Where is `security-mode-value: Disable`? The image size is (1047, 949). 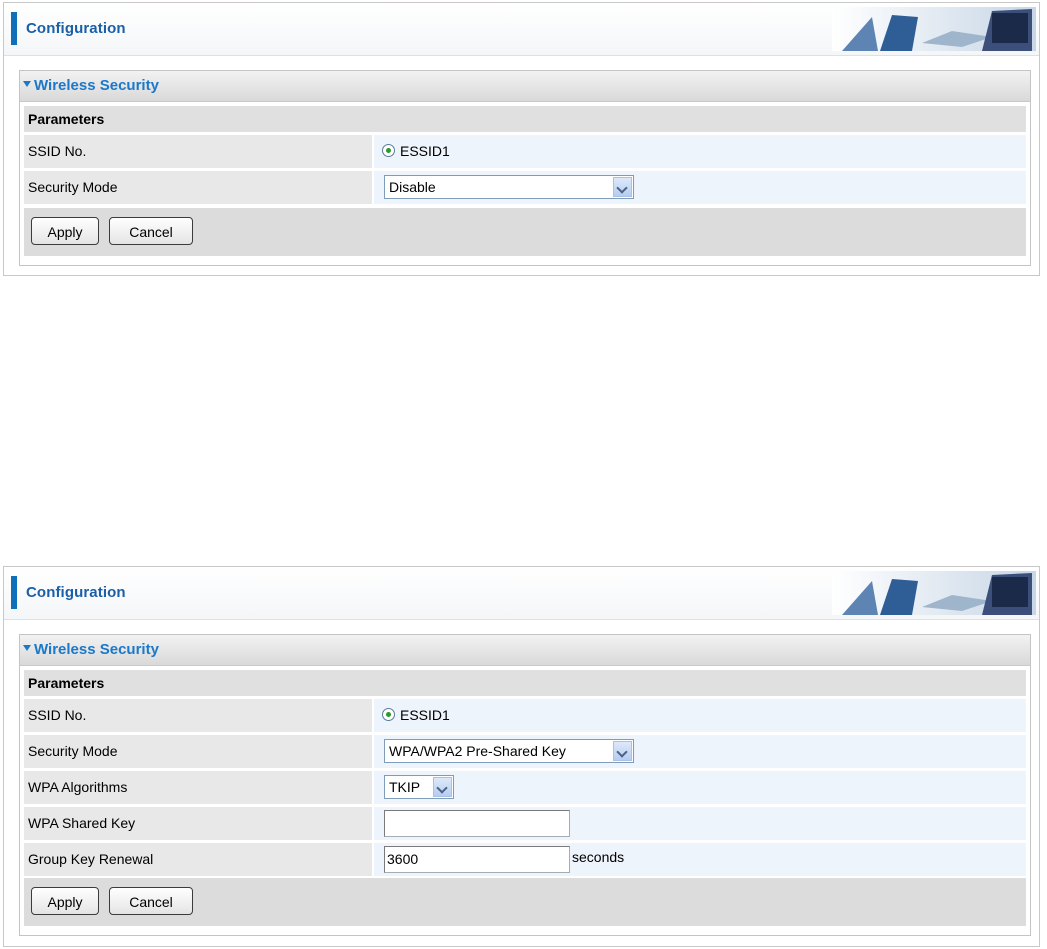 security-mode-value: Disable is located at coordinates (412, 187).